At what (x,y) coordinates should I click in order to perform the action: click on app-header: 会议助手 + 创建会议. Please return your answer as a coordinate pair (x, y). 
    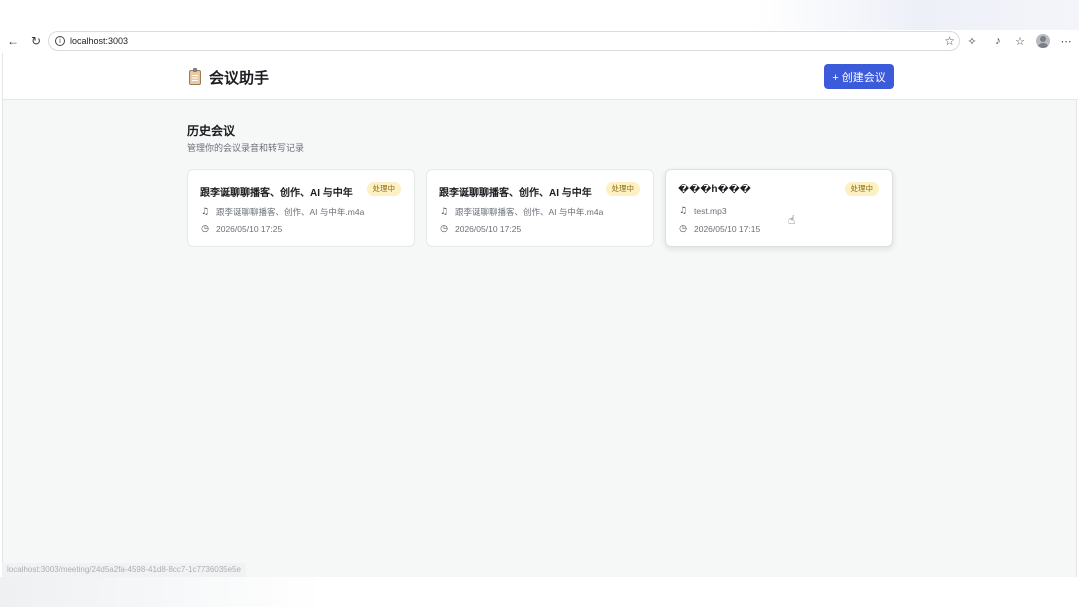
    Looking at the image, I should click on (540, 76).